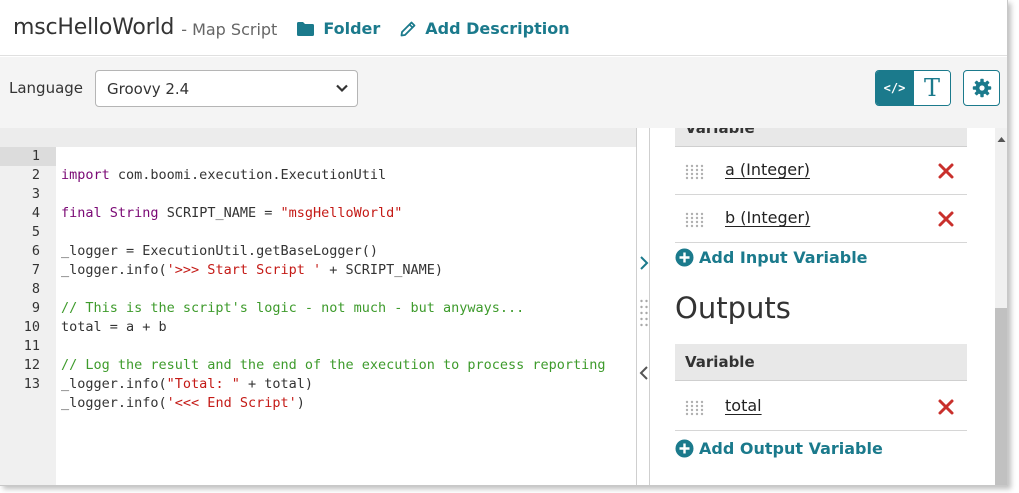 This screenshot has width=1019, height=493. Describe the element at coordinates (318, 203) in the screenshot. I see `code-line: 4` at that location.